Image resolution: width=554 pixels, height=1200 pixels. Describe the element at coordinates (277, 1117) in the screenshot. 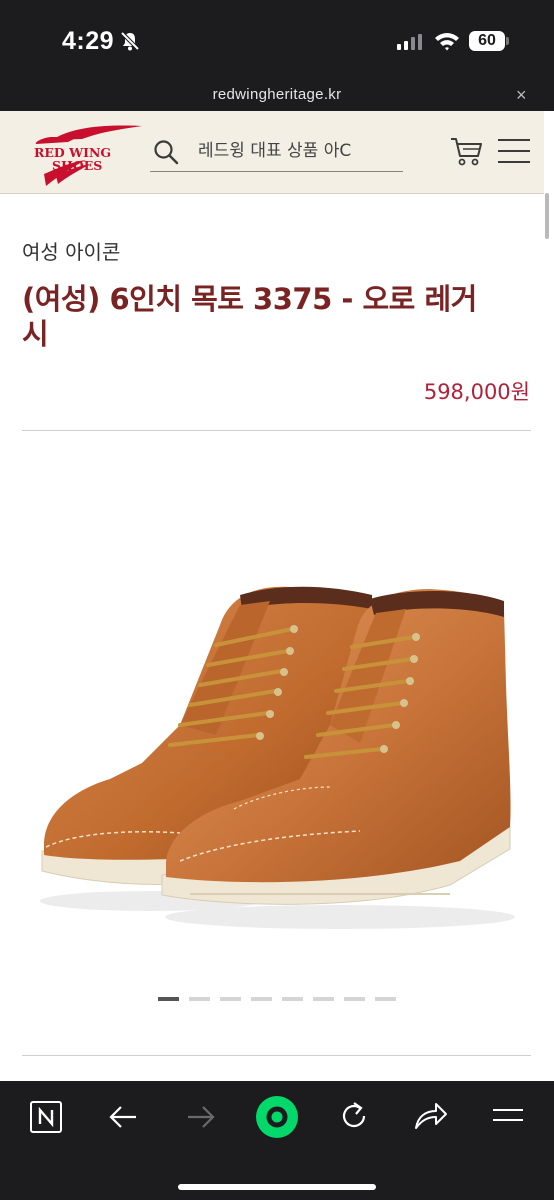

I see `green-dot-icon` at that location.